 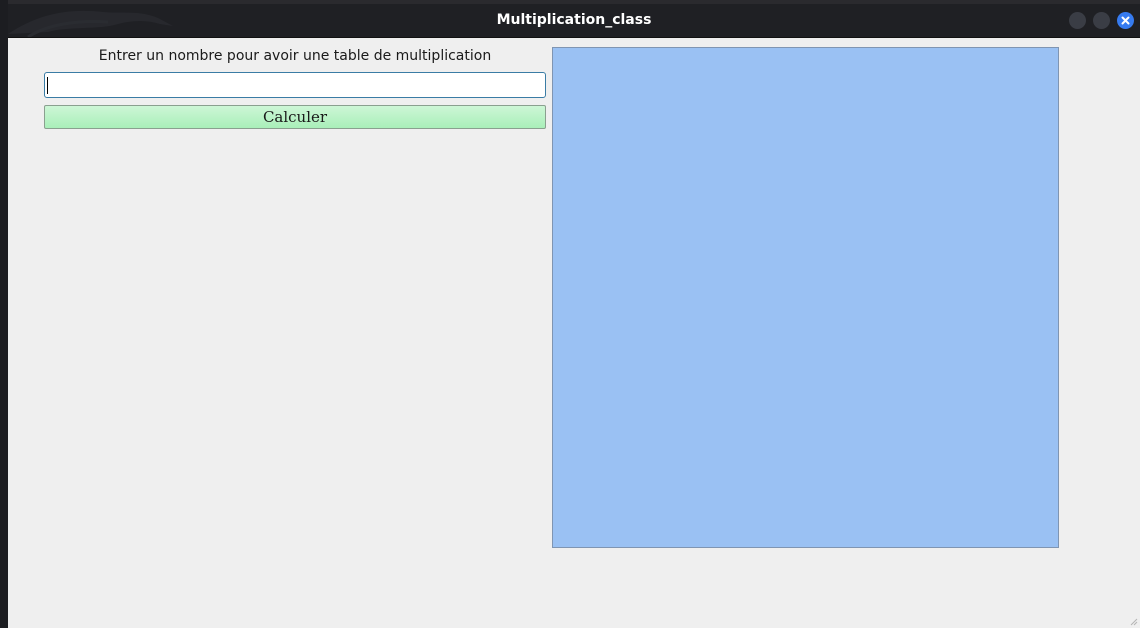 I want to click on close-icon, so click(x=1125, y=20).